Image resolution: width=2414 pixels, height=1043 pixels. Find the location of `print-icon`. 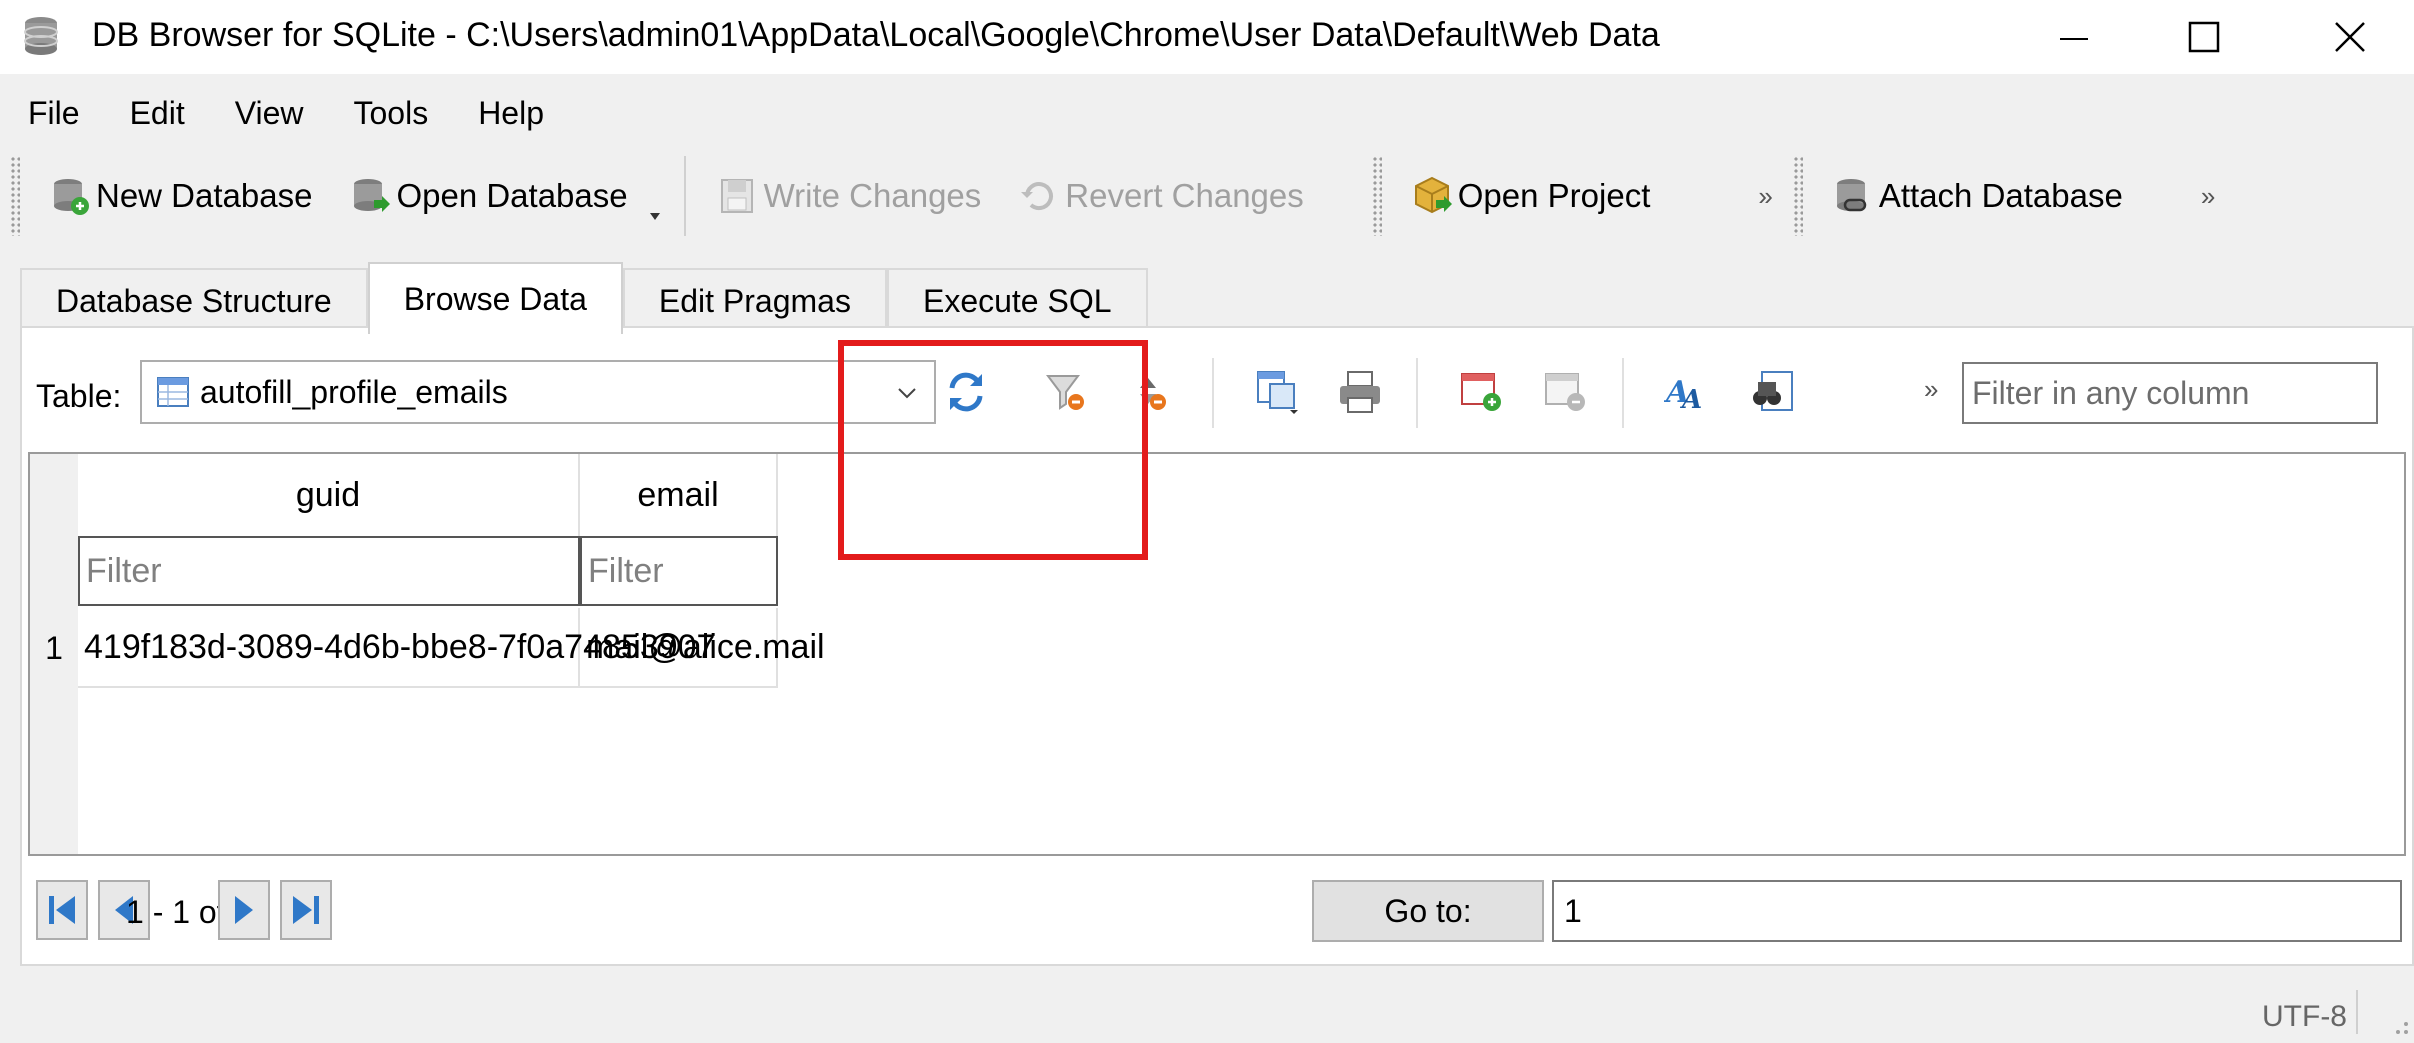

print-icon is located at coordinates (1360, 392).